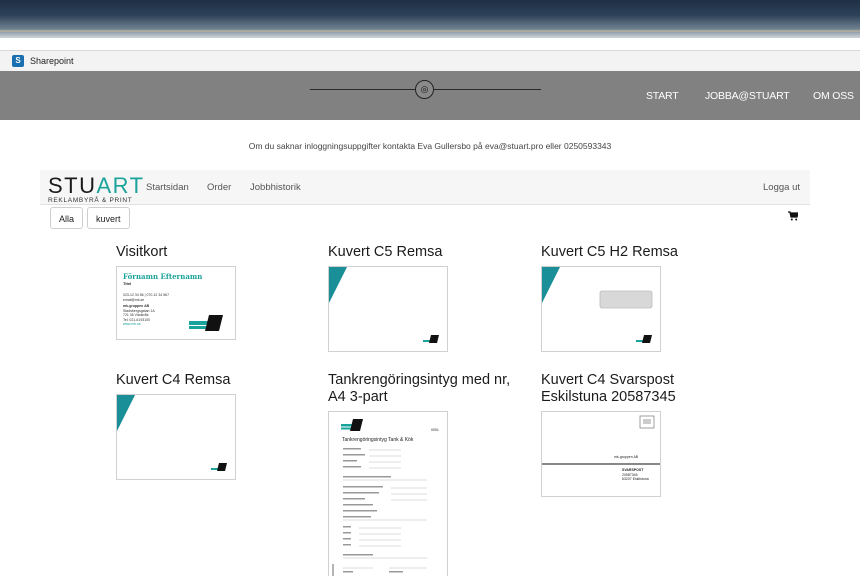 The width and height of the screenshot is (860, 576). What do you see at coordinates (219, 187) in the screenshot?
I see `nav-order: Order` at bounding box center [219, 187].